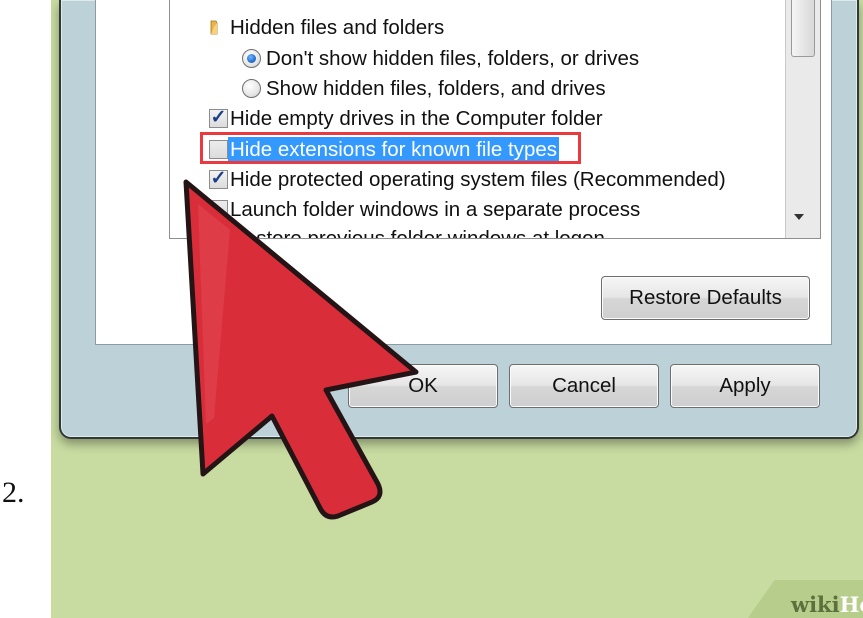 The height and width of the screenshot is (618, 863). Describe the element at coordinates (827, 604) in the screenshot. I see `wikihow-watermark: wikiHow` at that location.